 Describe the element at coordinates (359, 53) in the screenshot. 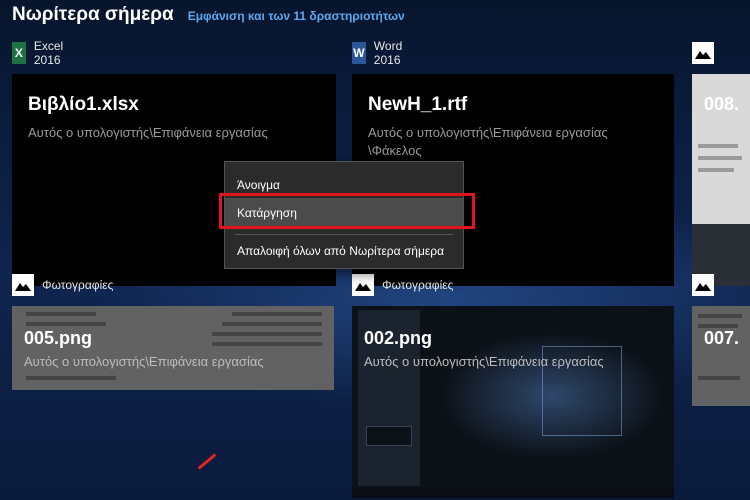

I see `word-icon: W` at that location.